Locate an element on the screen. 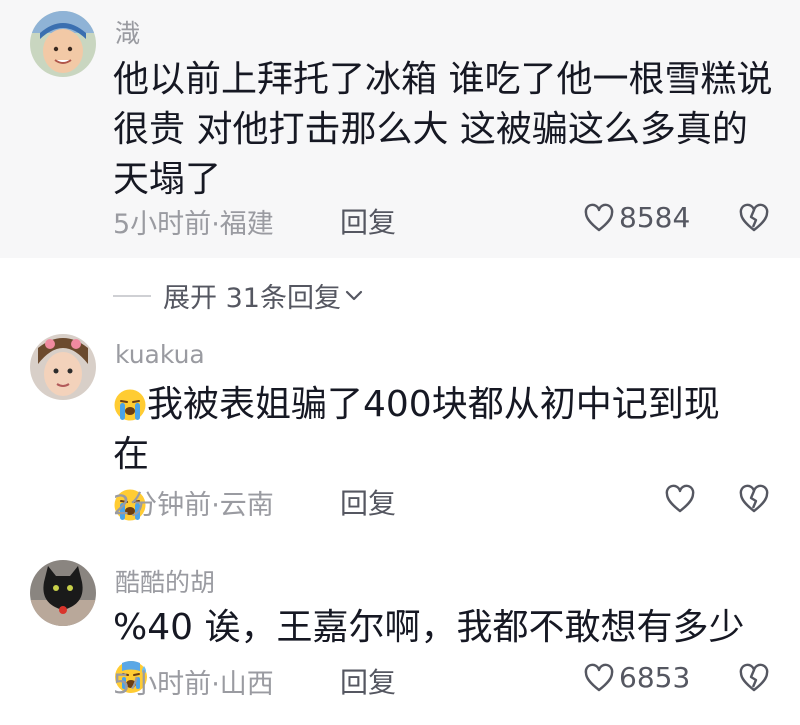 The image size is (800, 725). comment-text-body: 我被表姐骗了400块都从初中记到现在 is located at coordinates (416, 429).